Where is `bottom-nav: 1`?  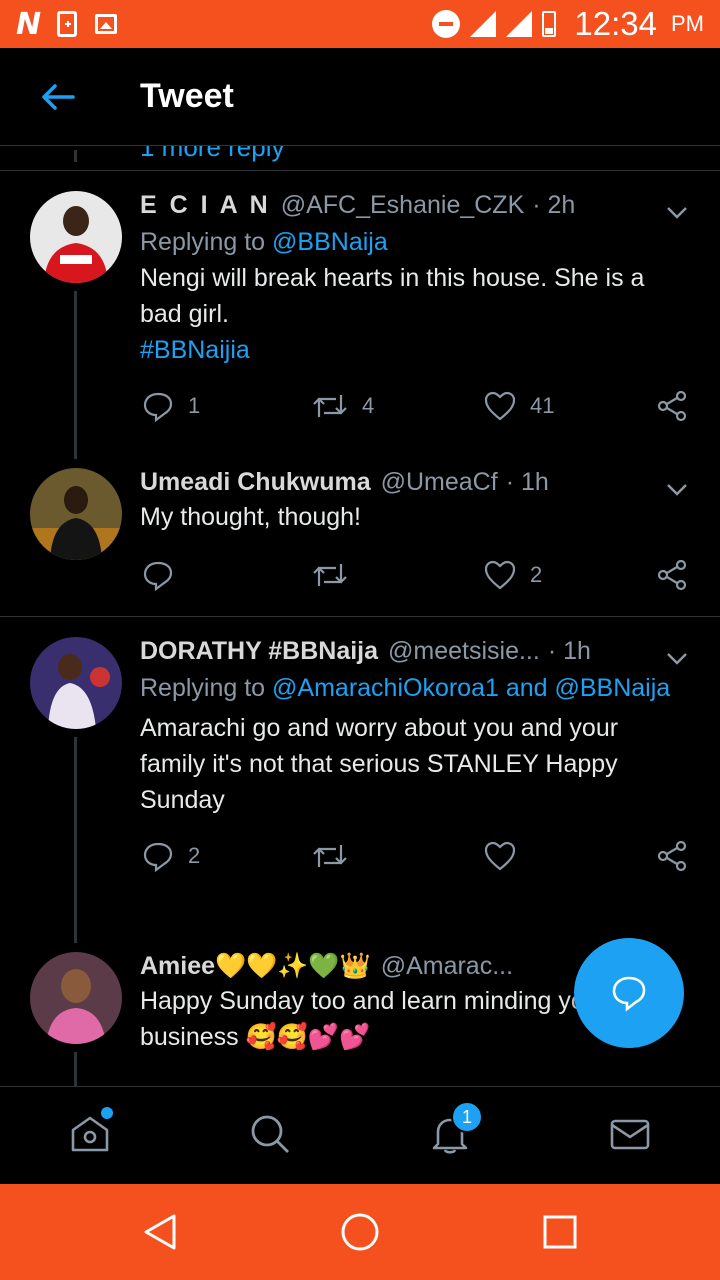
bottom-nav: 1 is located at coordinates (360, 1135).